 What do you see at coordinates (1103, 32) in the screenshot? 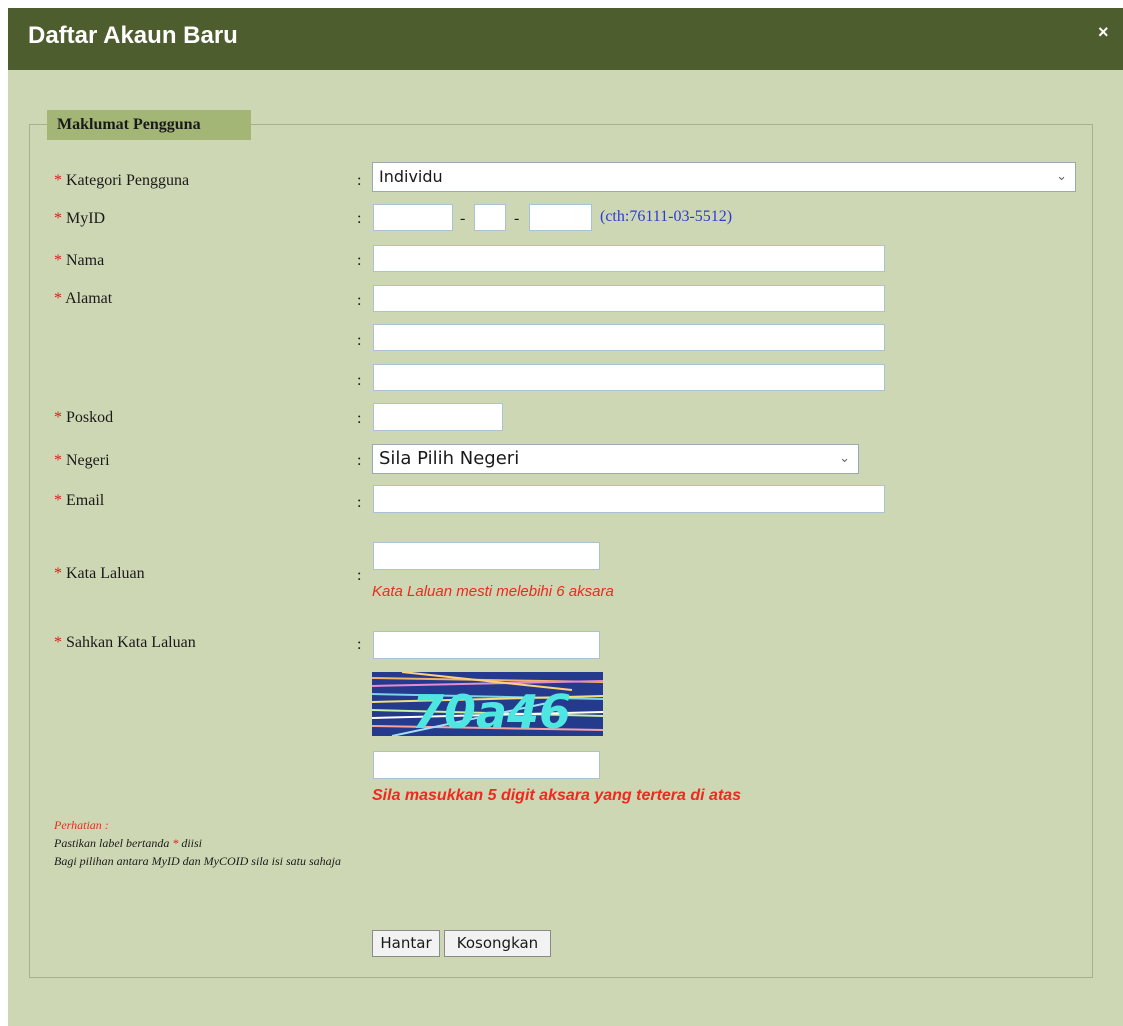
I see `close-icon: ×` at bounding box center [1103, 32].